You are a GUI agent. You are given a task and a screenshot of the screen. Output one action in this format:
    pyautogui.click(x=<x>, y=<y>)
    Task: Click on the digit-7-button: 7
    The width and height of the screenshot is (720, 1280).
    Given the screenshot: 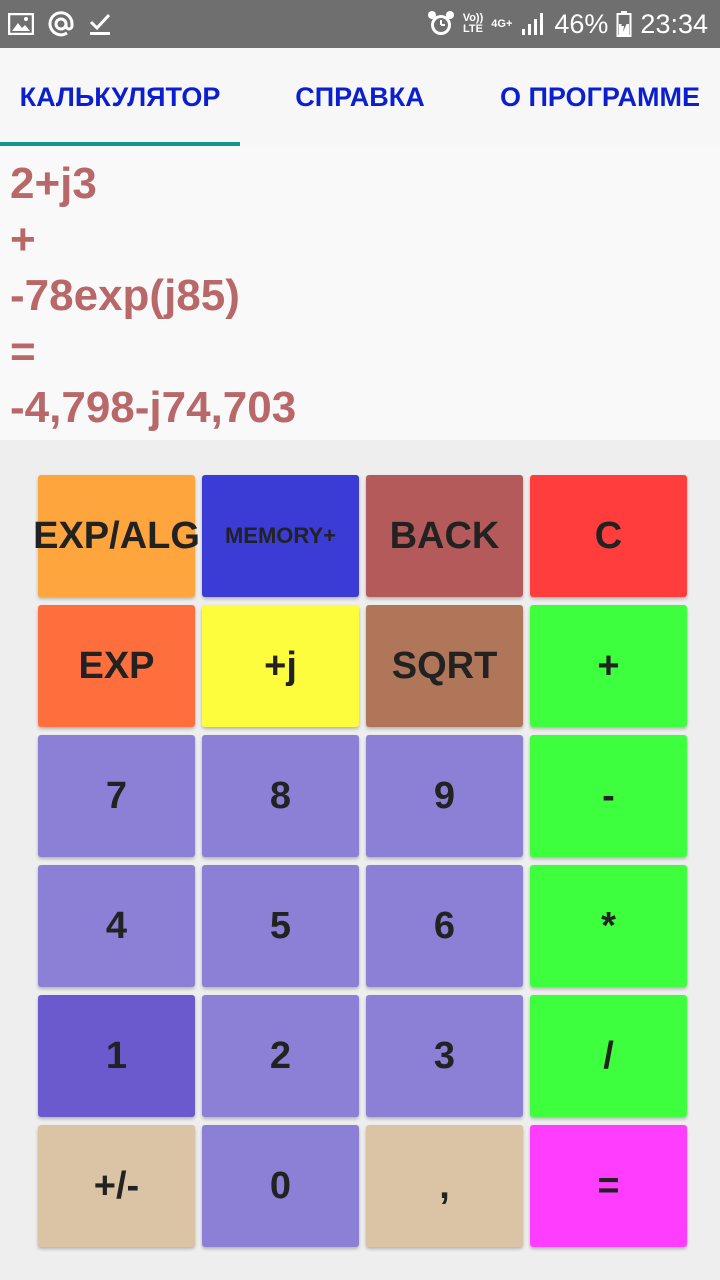 What is the action you would take?
    pyautogui.click(x=116, y=796)
    